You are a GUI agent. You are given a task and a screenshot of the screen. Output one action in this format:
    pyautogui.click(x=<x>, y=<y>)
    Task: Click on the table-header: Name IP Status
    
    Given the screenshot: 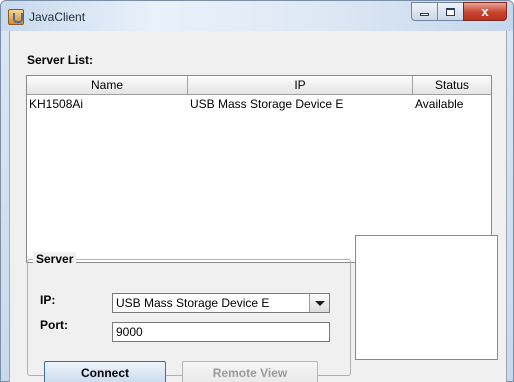 What is the action you would take?
    pyautogui.click(x=259, y=85)
    